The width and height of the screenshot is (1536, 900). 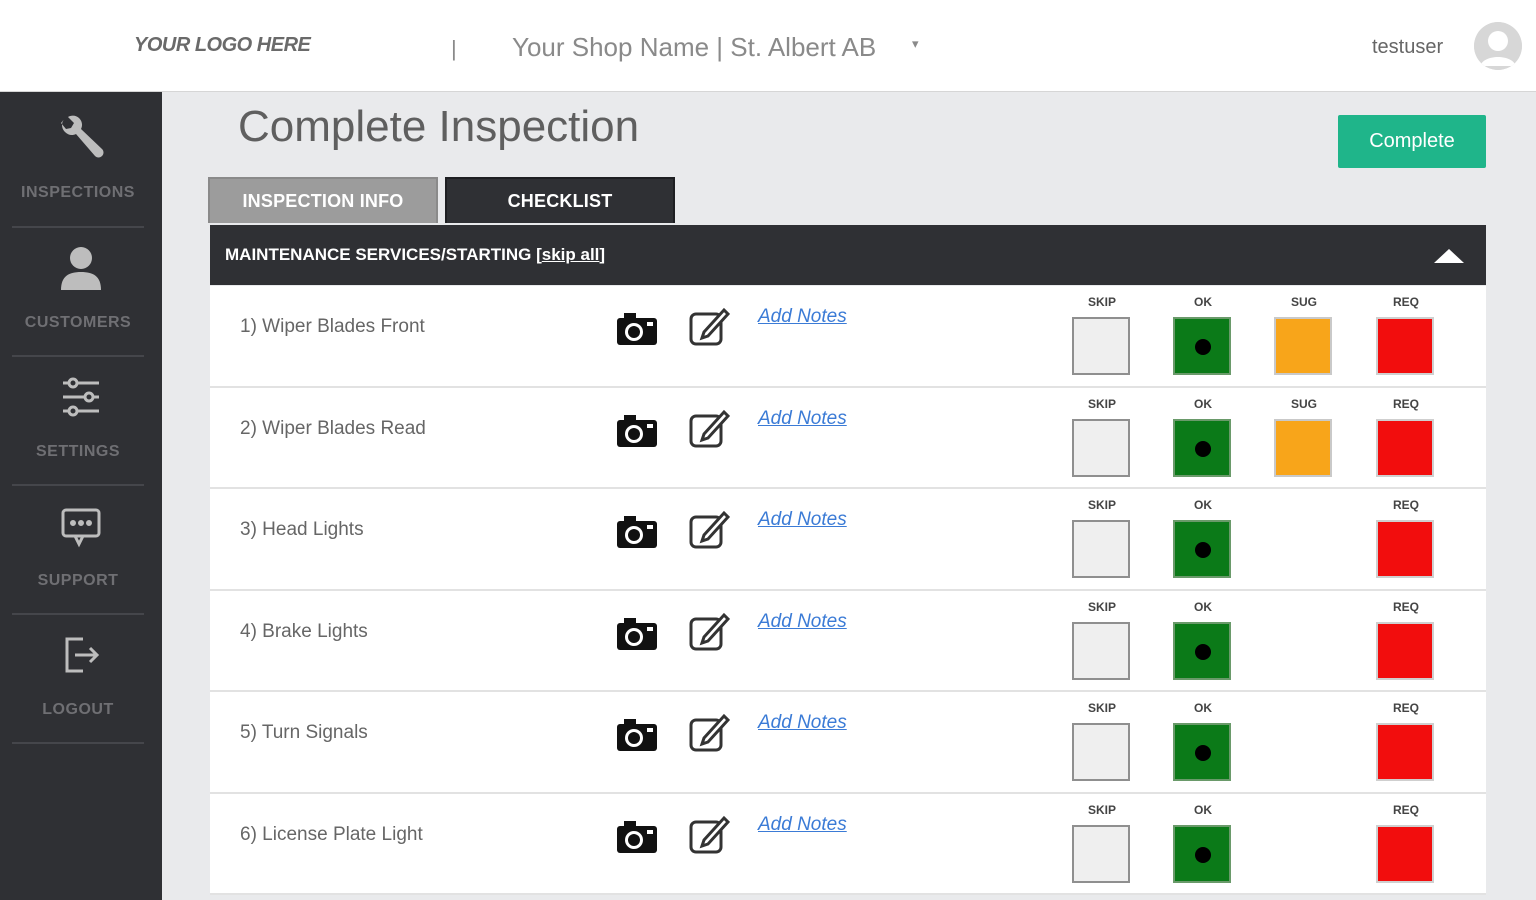 What do you see at coordinates (378, 254) in the screenshot?
I see `section-title-text: MAINTENANCE SERVICES/STARTING` at bounding box center [378, 254].